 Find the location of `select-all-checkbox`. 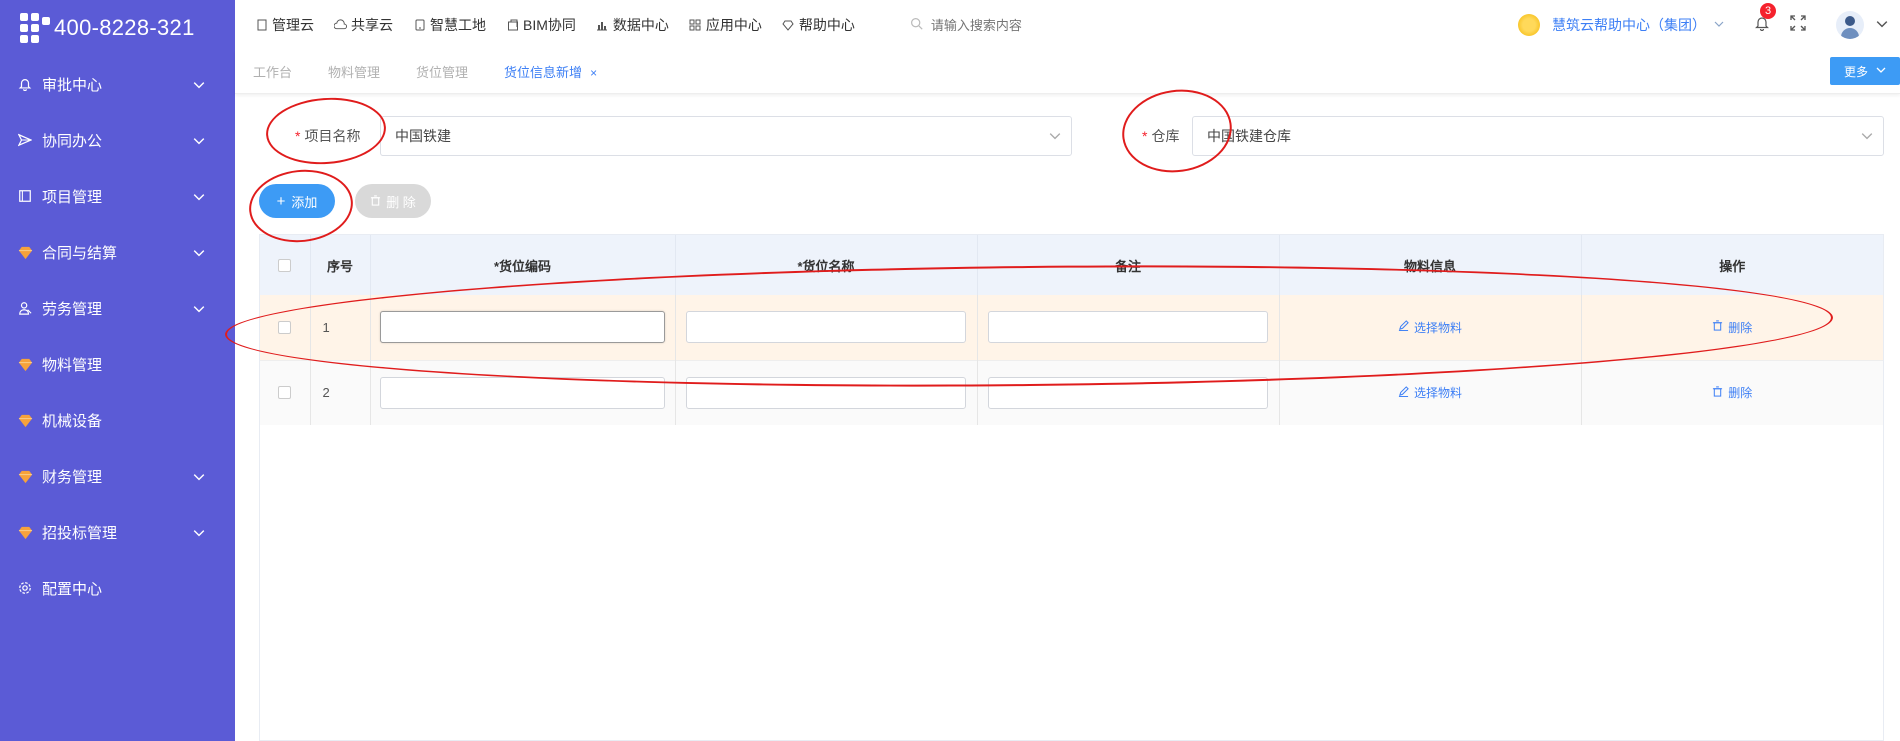

select-all-checkbox is located at coordinates (285, 265).